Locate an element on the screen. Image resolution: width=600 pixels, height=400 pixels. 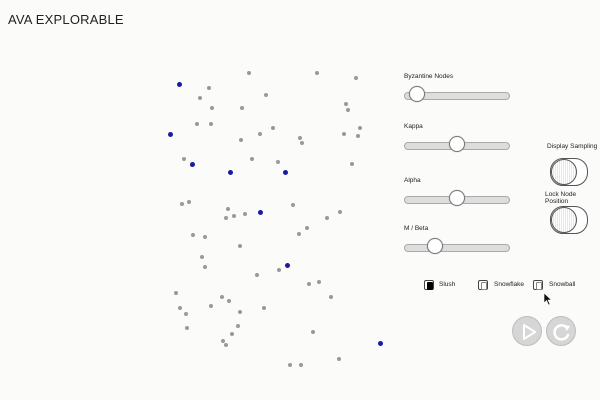
play-icon is located at coordinates (529, 332).